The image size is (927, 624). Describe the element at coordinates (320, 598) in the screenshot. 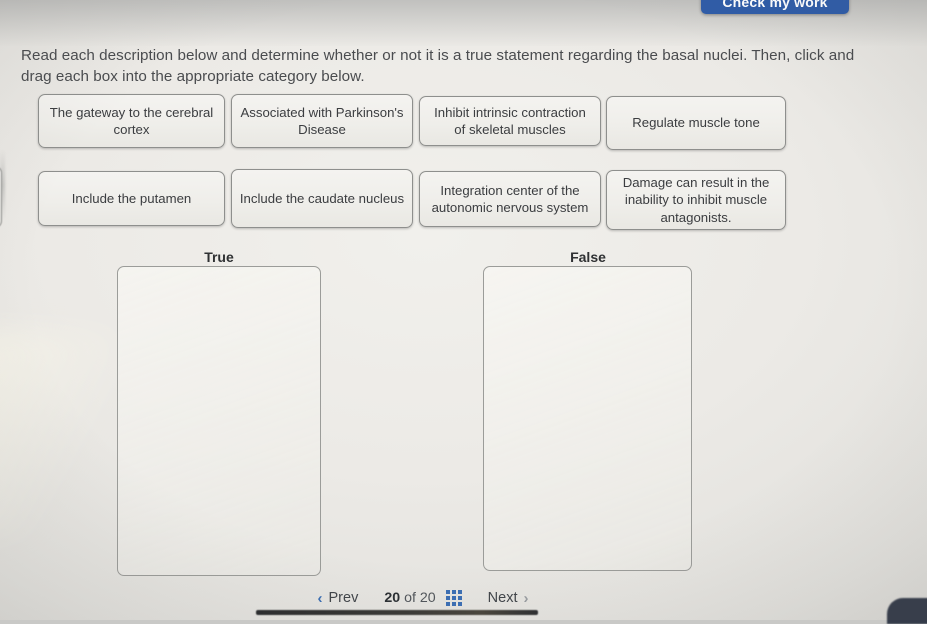

I see `chevron-left-icon: ‹` at that location.